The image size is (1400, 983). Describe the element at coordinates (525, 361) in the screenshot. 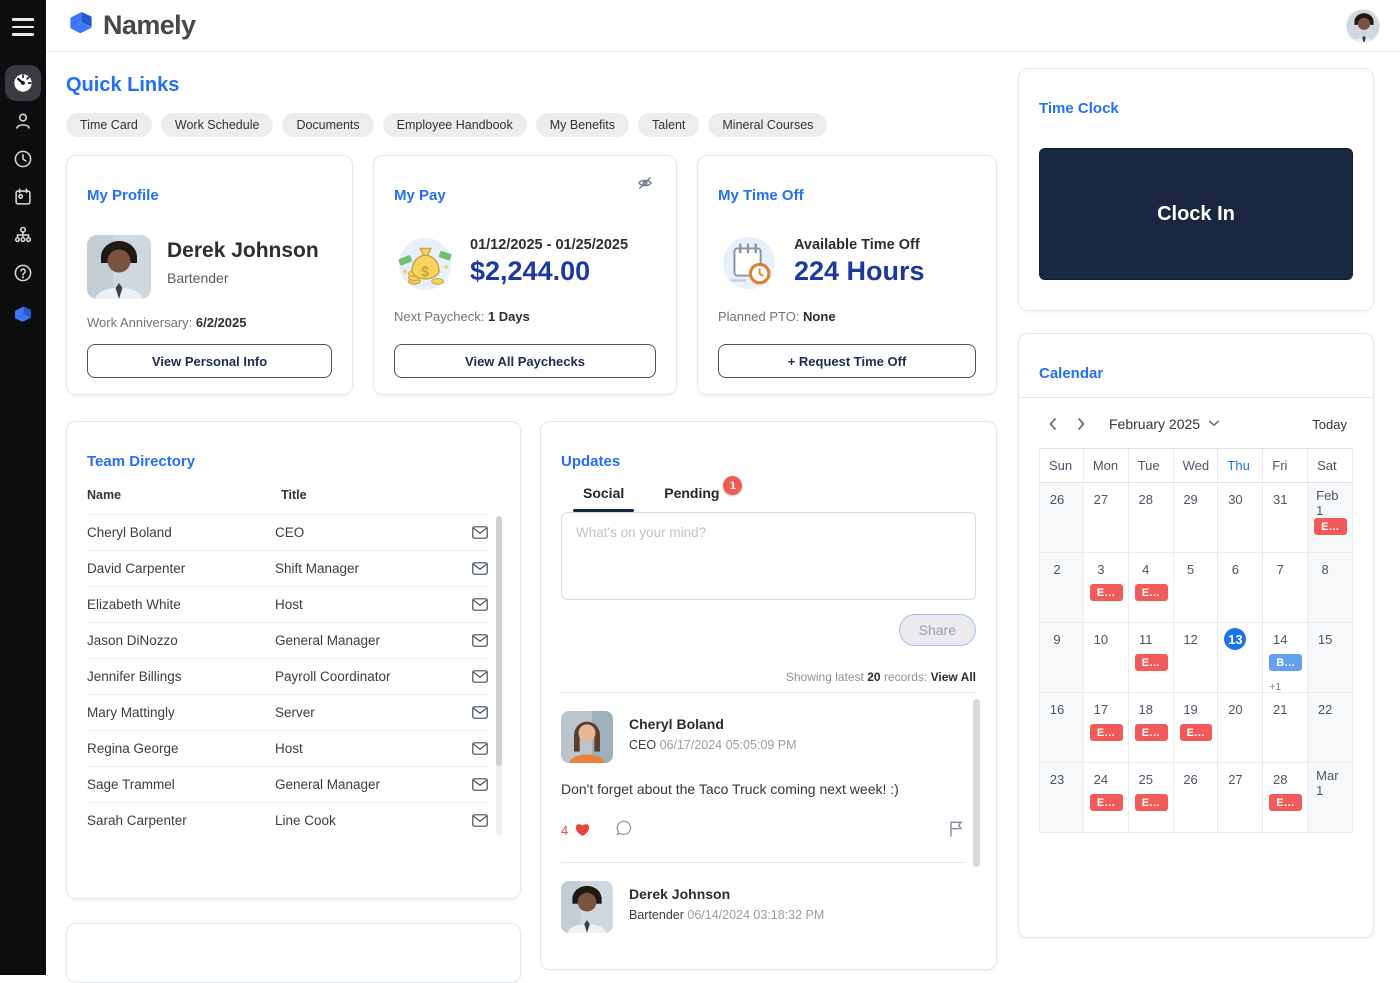

I see `view-all-paychecks-button: View All Paychecks` at that location.